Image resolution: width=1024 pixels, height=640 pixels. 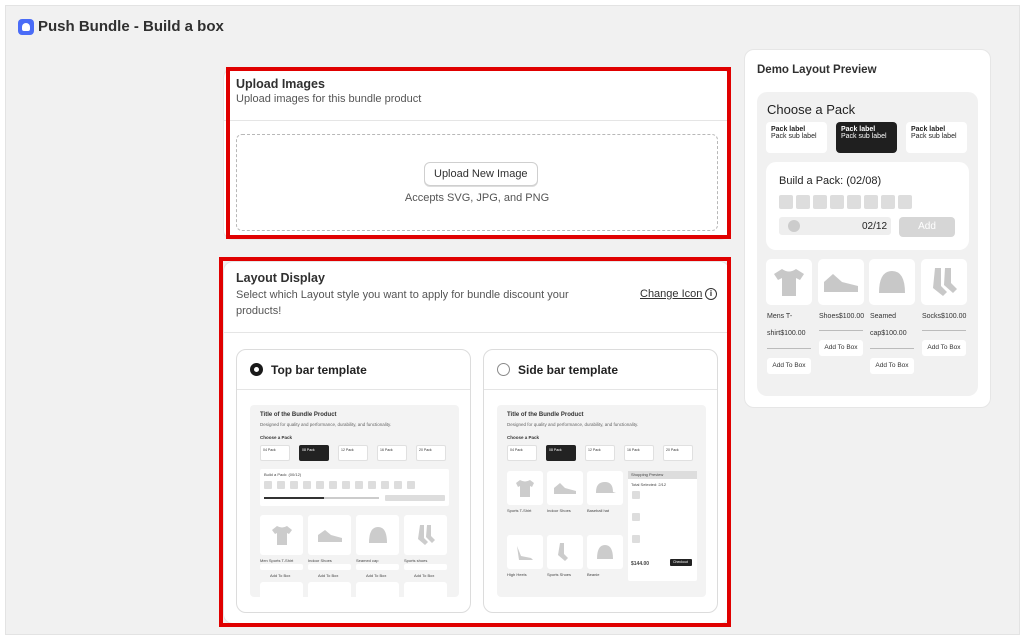 What do you see at coordinates (875, 226) in the screenshot?
I see `preview-count: 02/12` at bounding box center [875, 226].